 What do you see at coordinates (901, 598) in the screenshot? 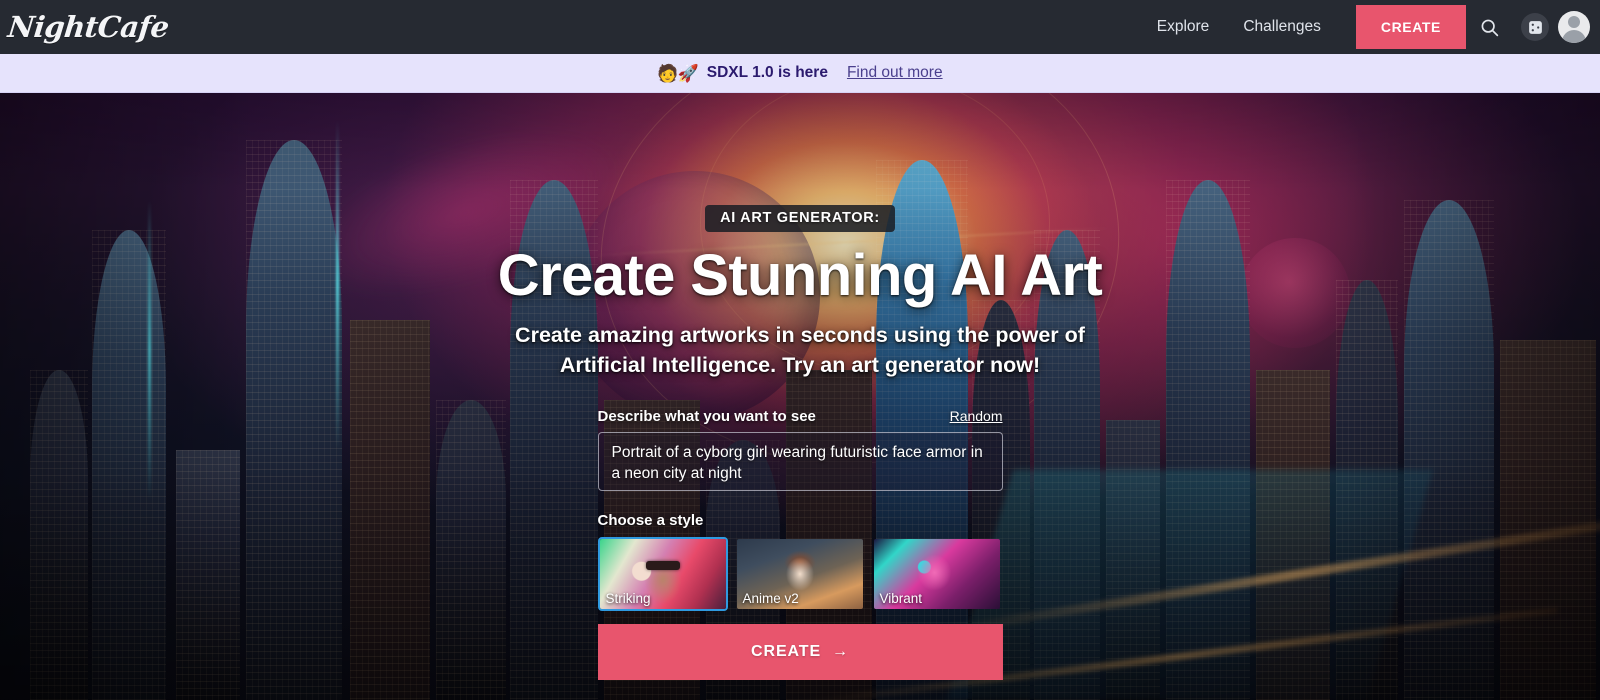
I see `style-label: Vibrant` at bounding box center [901, 598].